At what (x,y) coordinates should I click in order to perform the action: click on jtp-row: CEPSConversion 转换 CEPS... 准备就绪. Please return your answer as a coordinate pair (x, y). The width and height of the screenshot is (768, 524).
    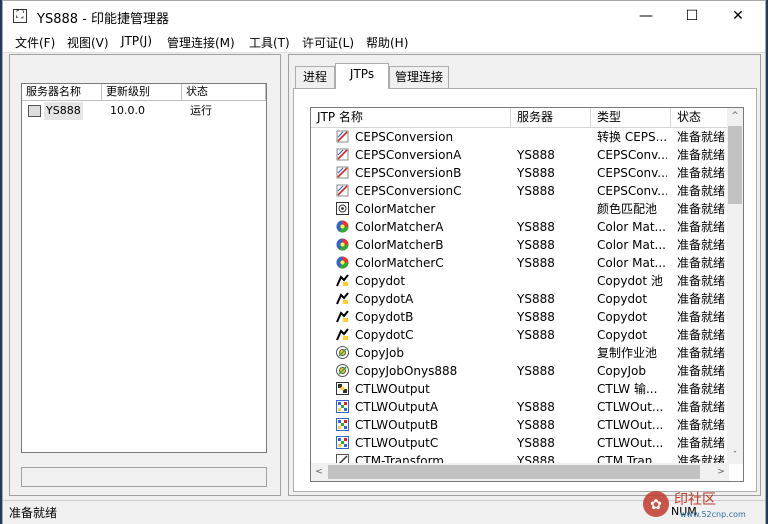
    Looking at the image, I should click on (520, 137).